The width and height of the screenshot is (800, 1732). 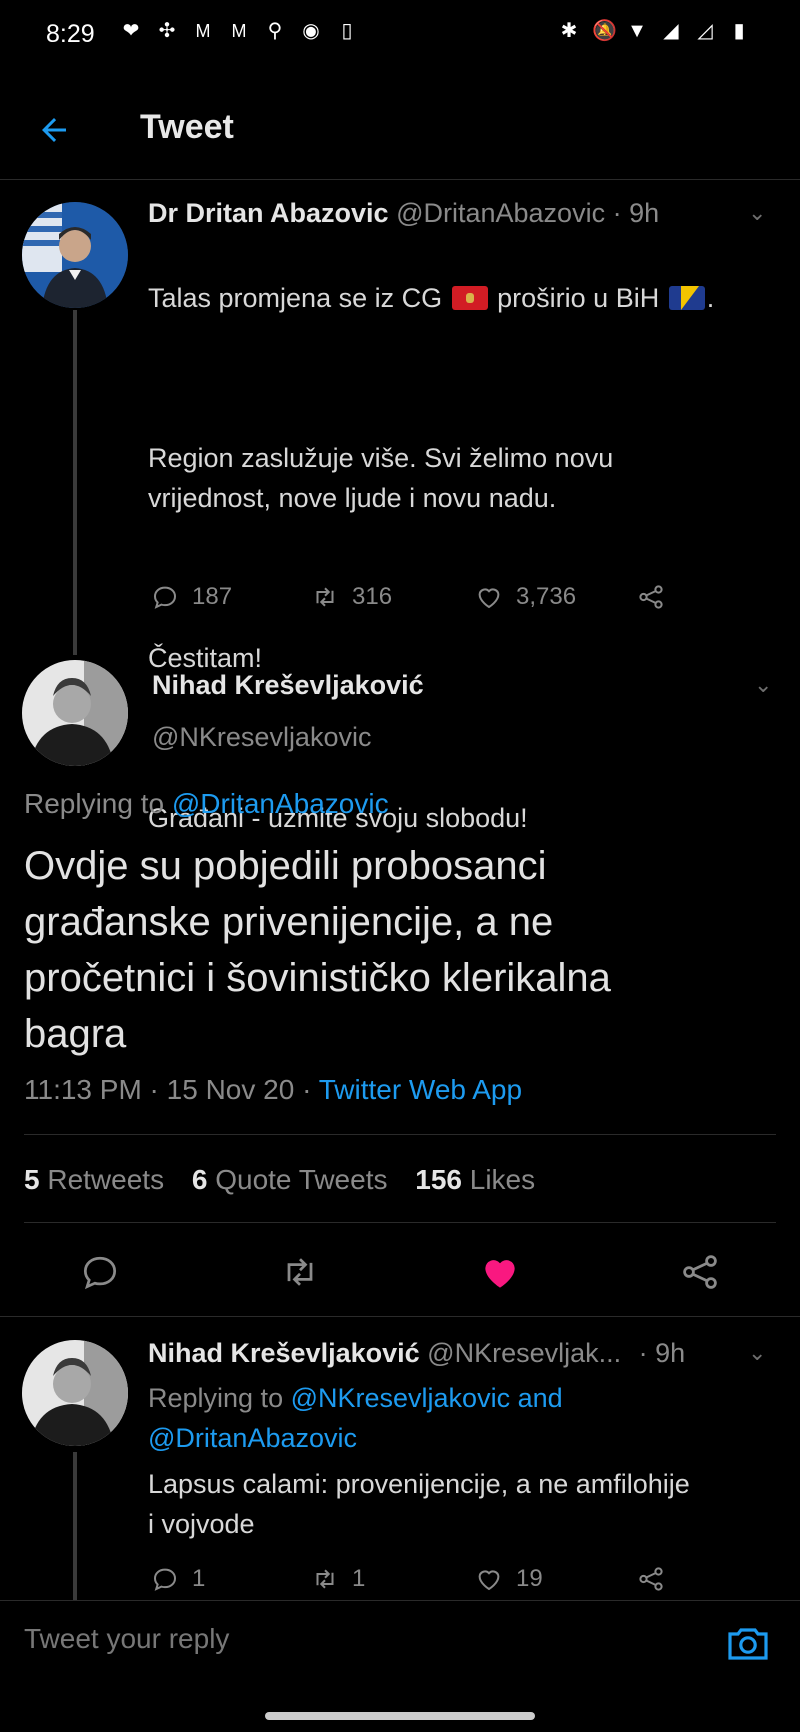 What do you see at coordinates (686, 298) in the screenshot?
I see `bosnia-flag-icon` at bounding box center [686, 298].